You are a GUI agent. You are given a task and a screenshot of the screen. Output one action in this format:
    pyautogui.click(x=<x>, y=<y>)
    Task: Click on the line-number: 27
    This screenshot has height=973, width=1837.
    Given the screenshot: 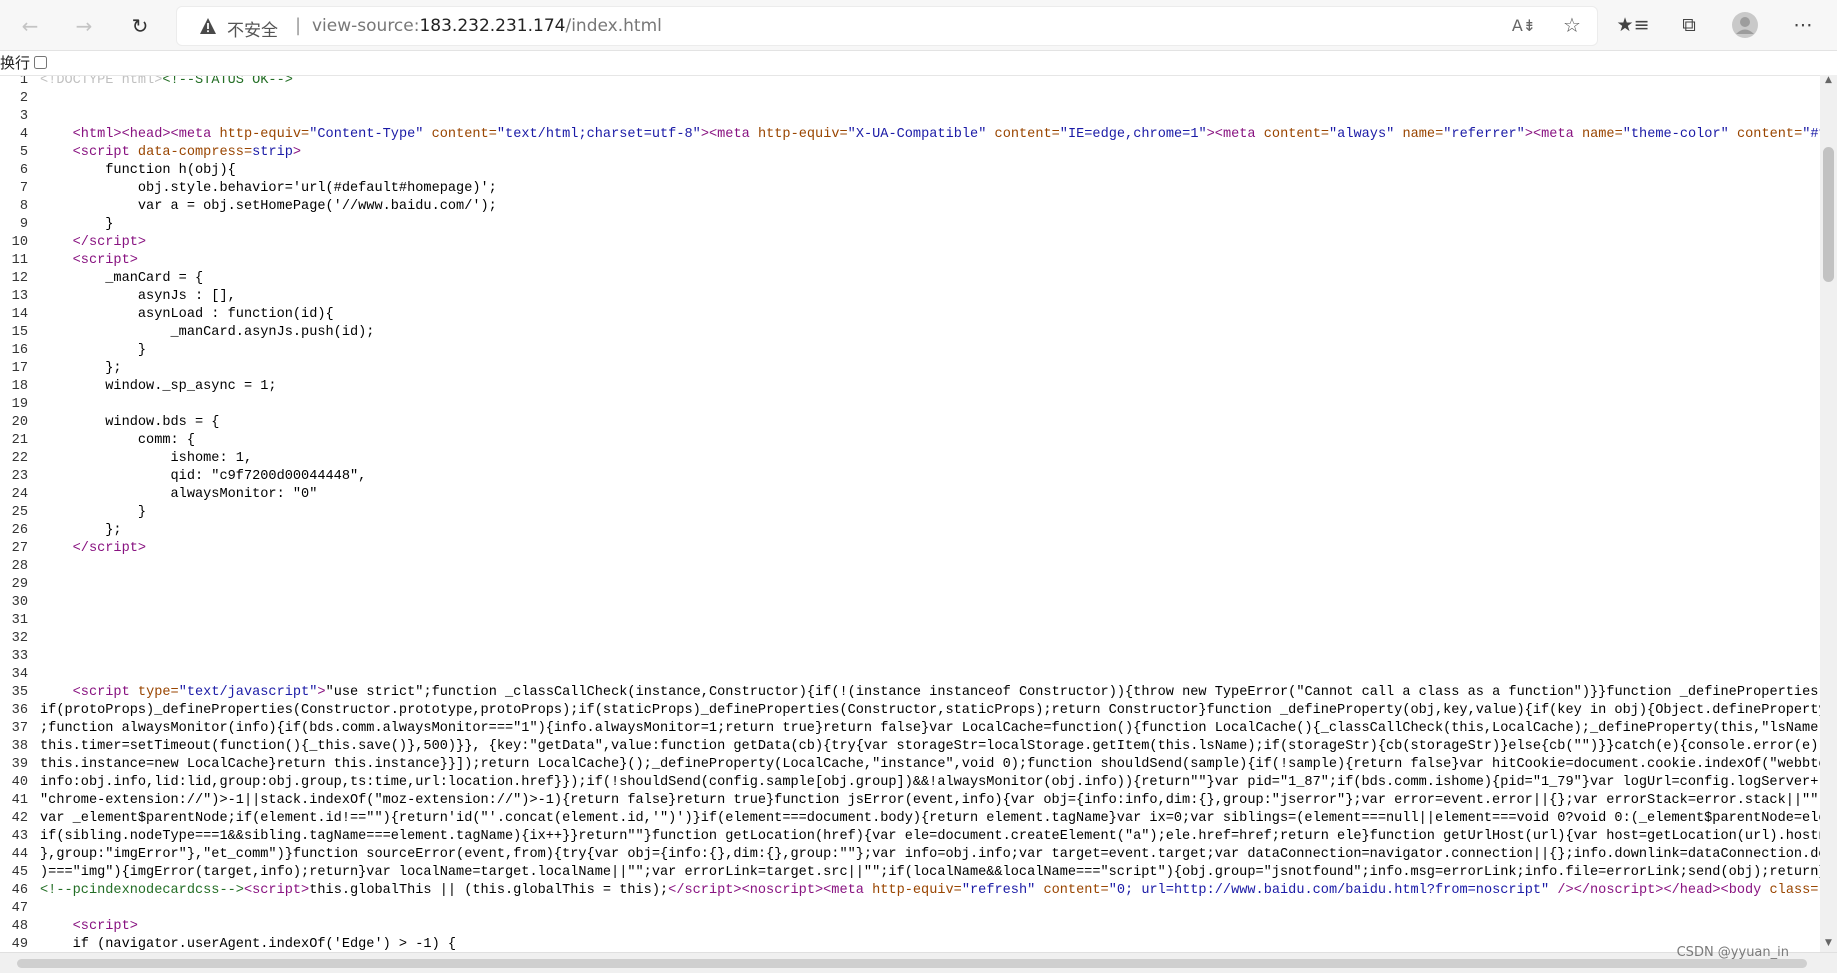 What is the action you would take?
    pyautogui.click(x=19, y=548)
    